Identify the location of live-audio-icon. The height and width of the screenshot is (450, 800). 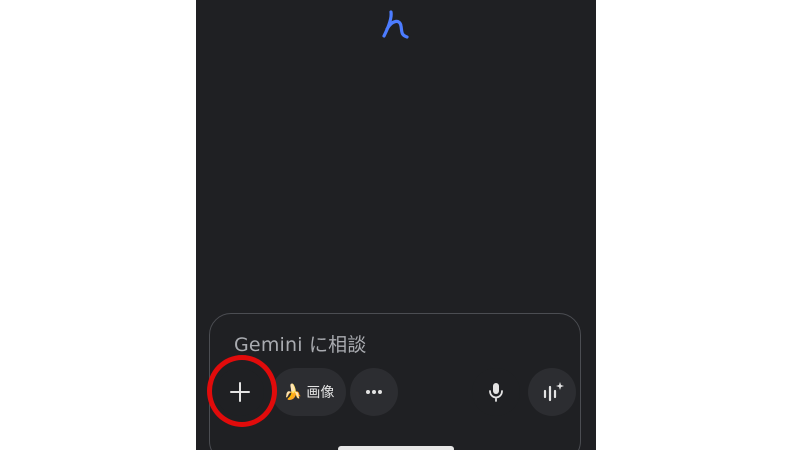
(553, 392).